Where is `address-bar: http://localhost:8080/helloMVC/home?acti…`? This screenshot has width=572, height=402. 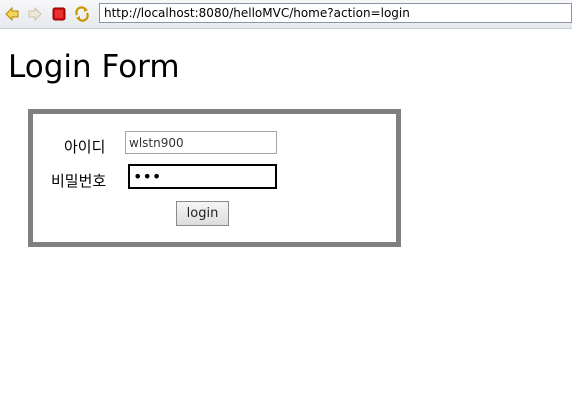
address-bar: http://localhost:8080/helloMVC/home?acti… is located at coordinates (335, 13).